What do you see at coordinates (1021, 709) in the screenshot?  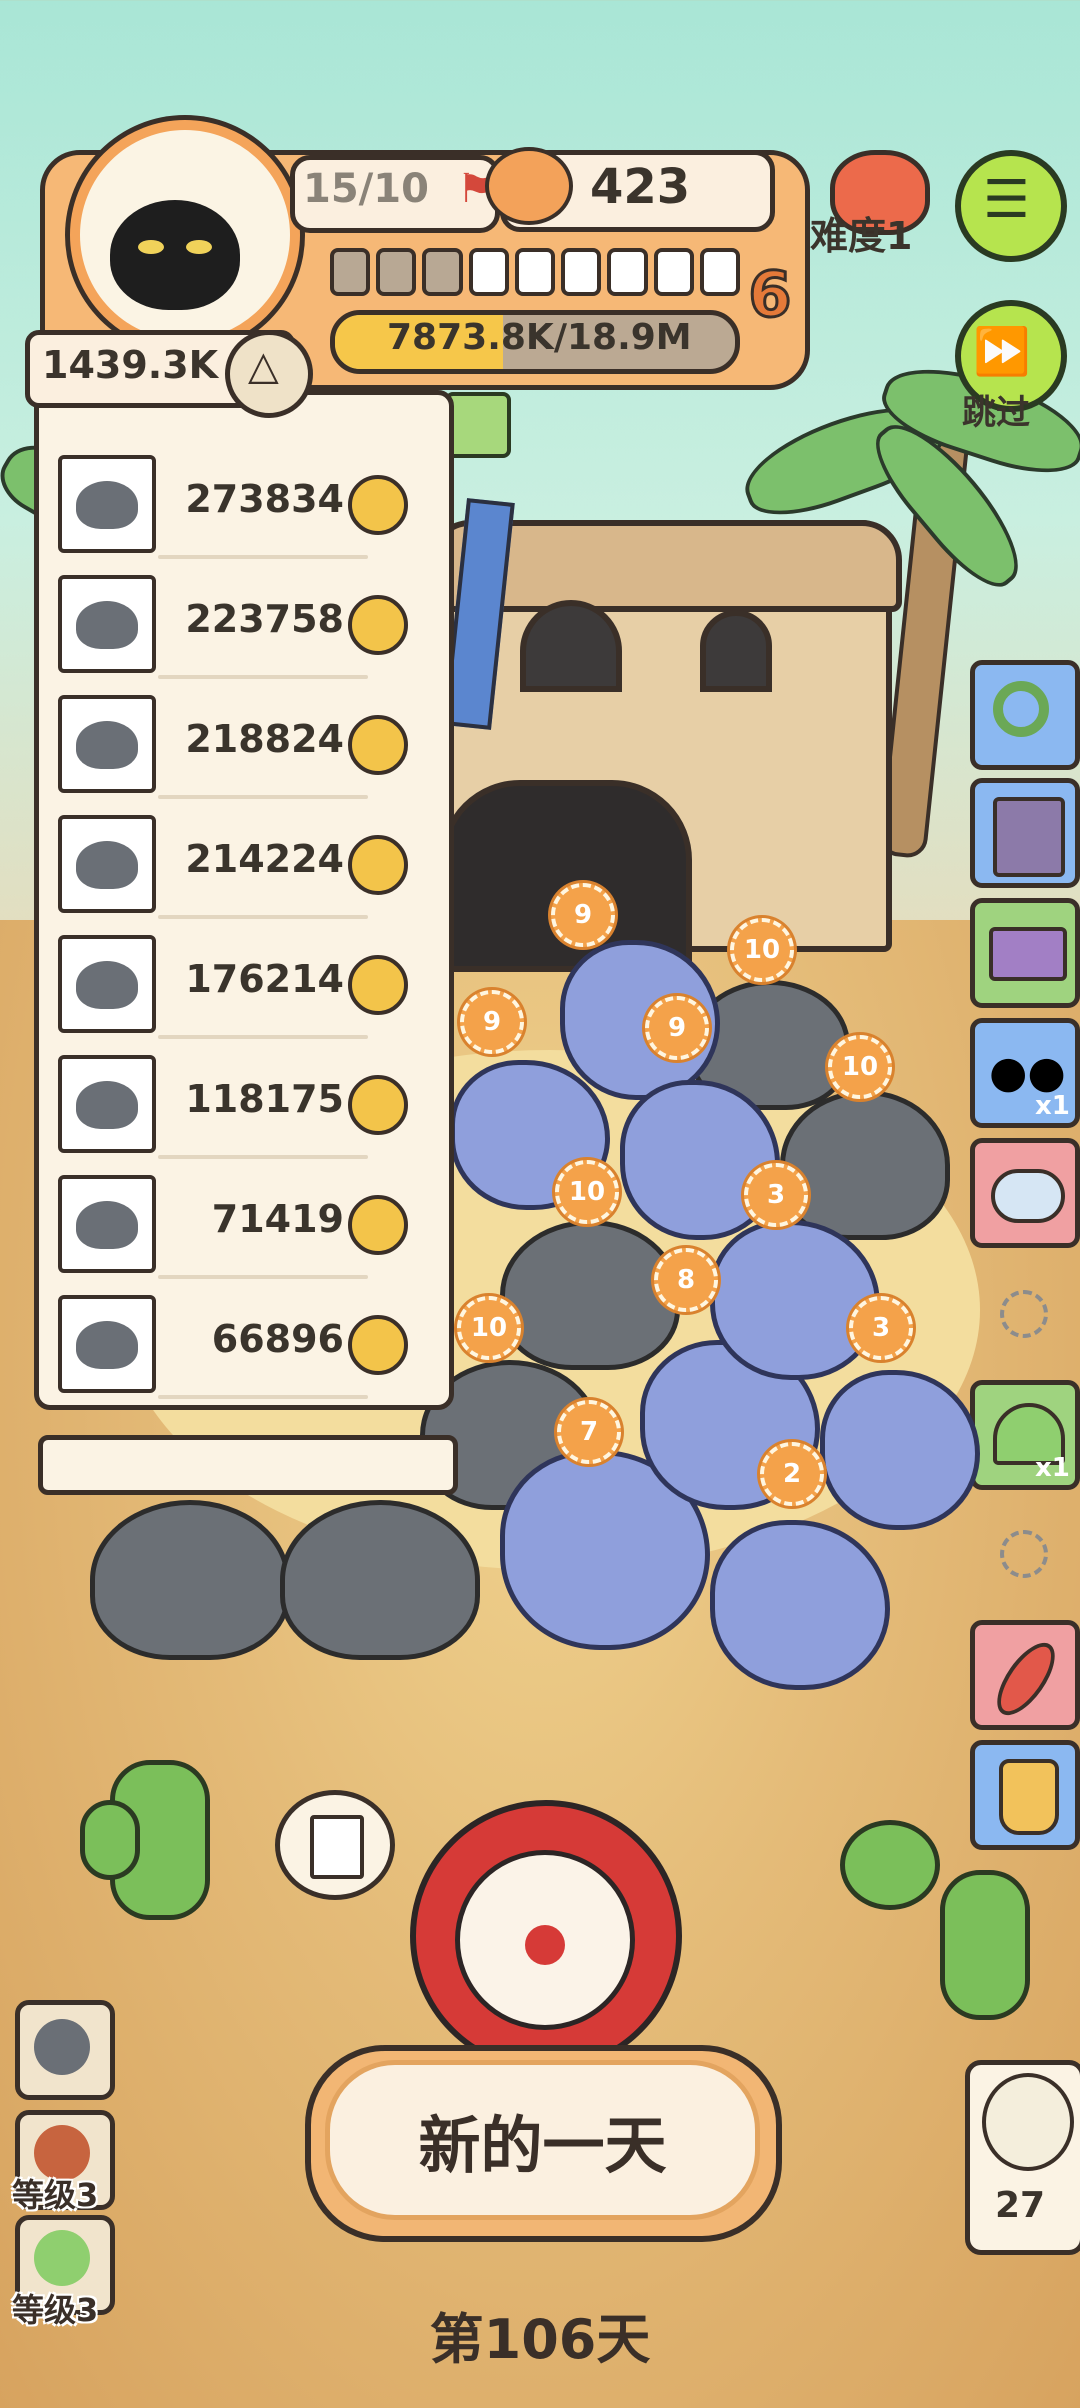 I see `snake-ring-icon` at bounding box center [1021, 709].